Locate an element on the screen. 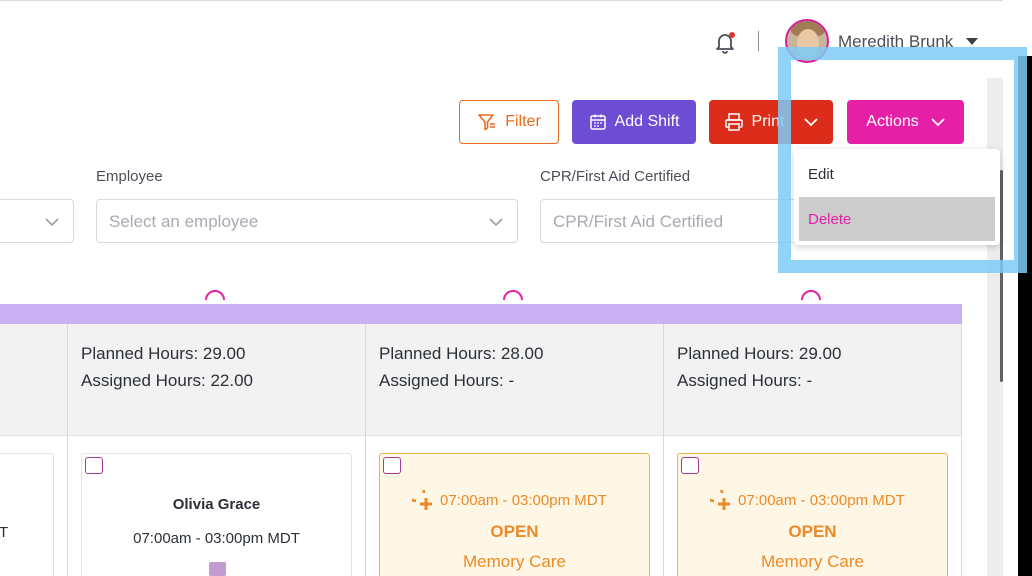 The height and width of the screenshot is (576, 1032). shift-card: Olivia Grace 07:00am - 03:00pm MDT is located at coordinates (216, 514).